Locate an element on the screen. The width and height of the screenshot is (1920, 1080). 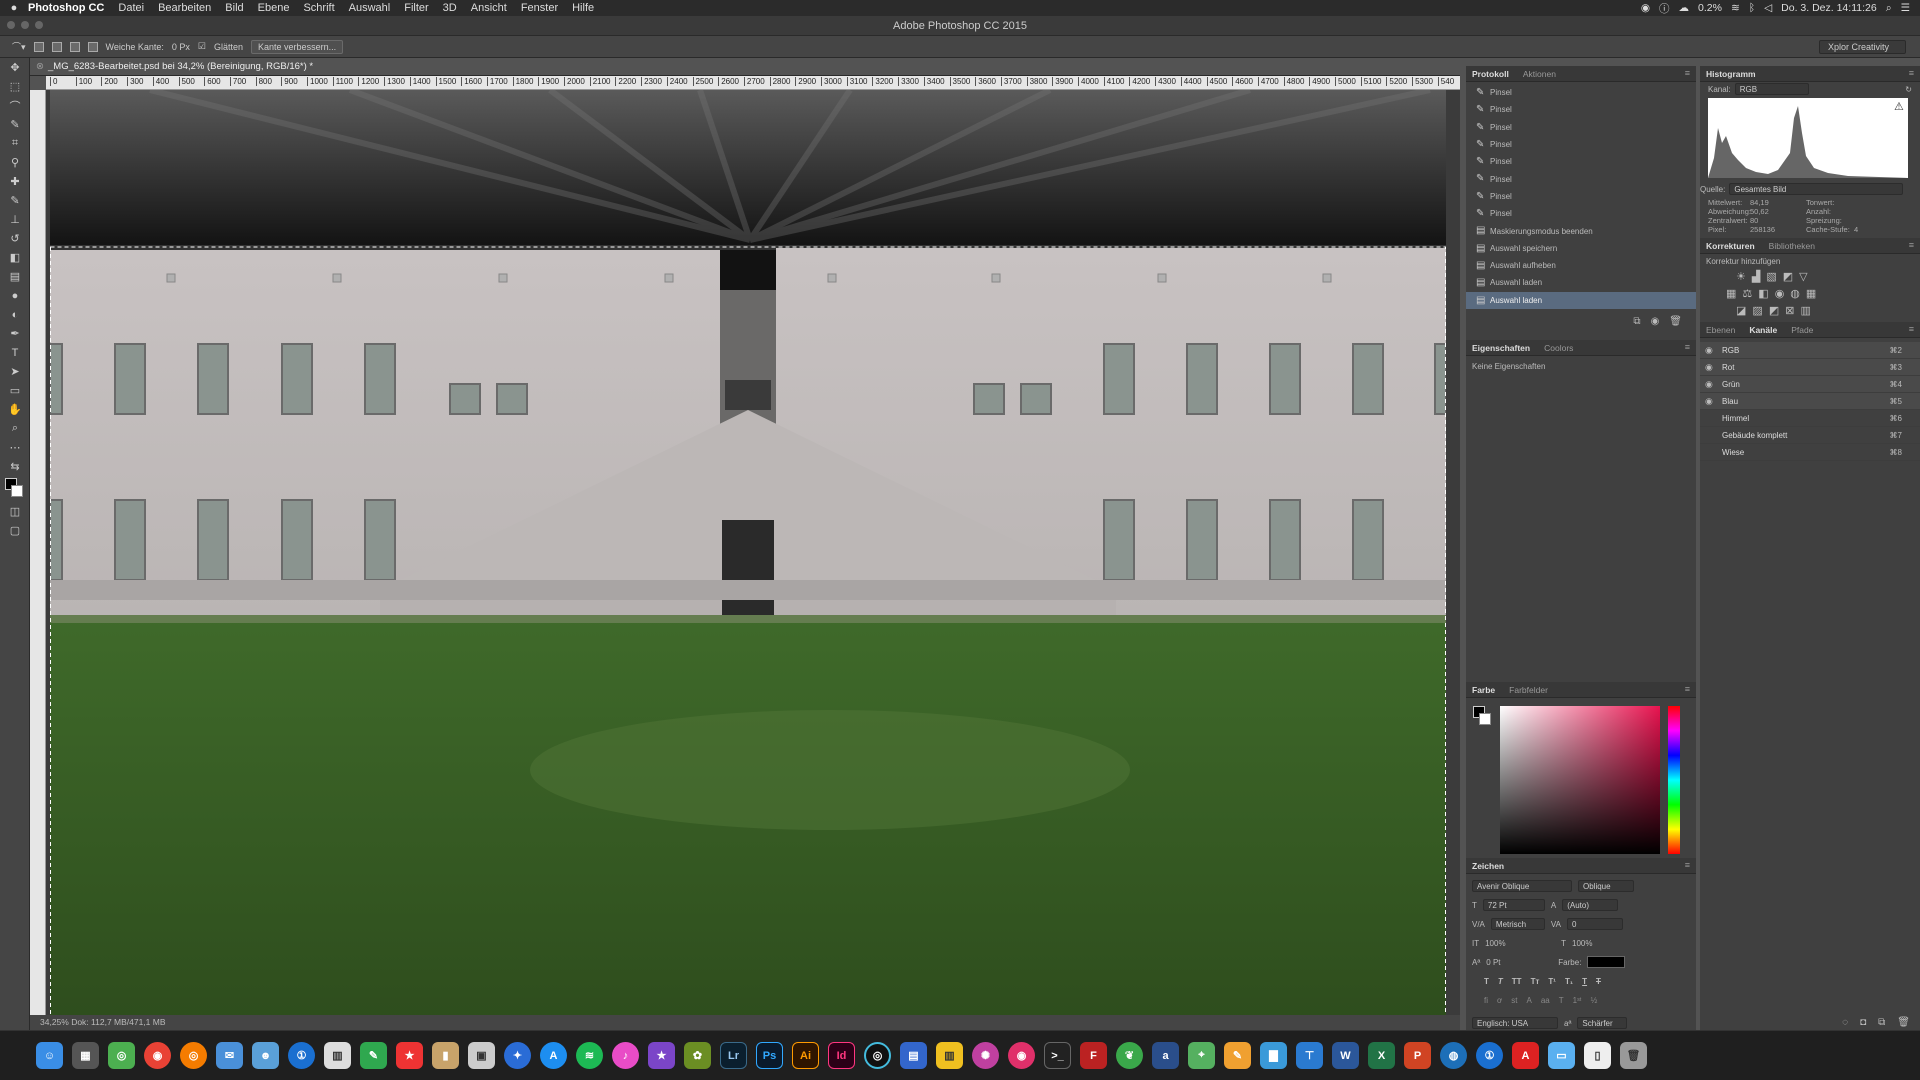
history-item: ✎ Pinsel is located at coordinates (1581, 161).